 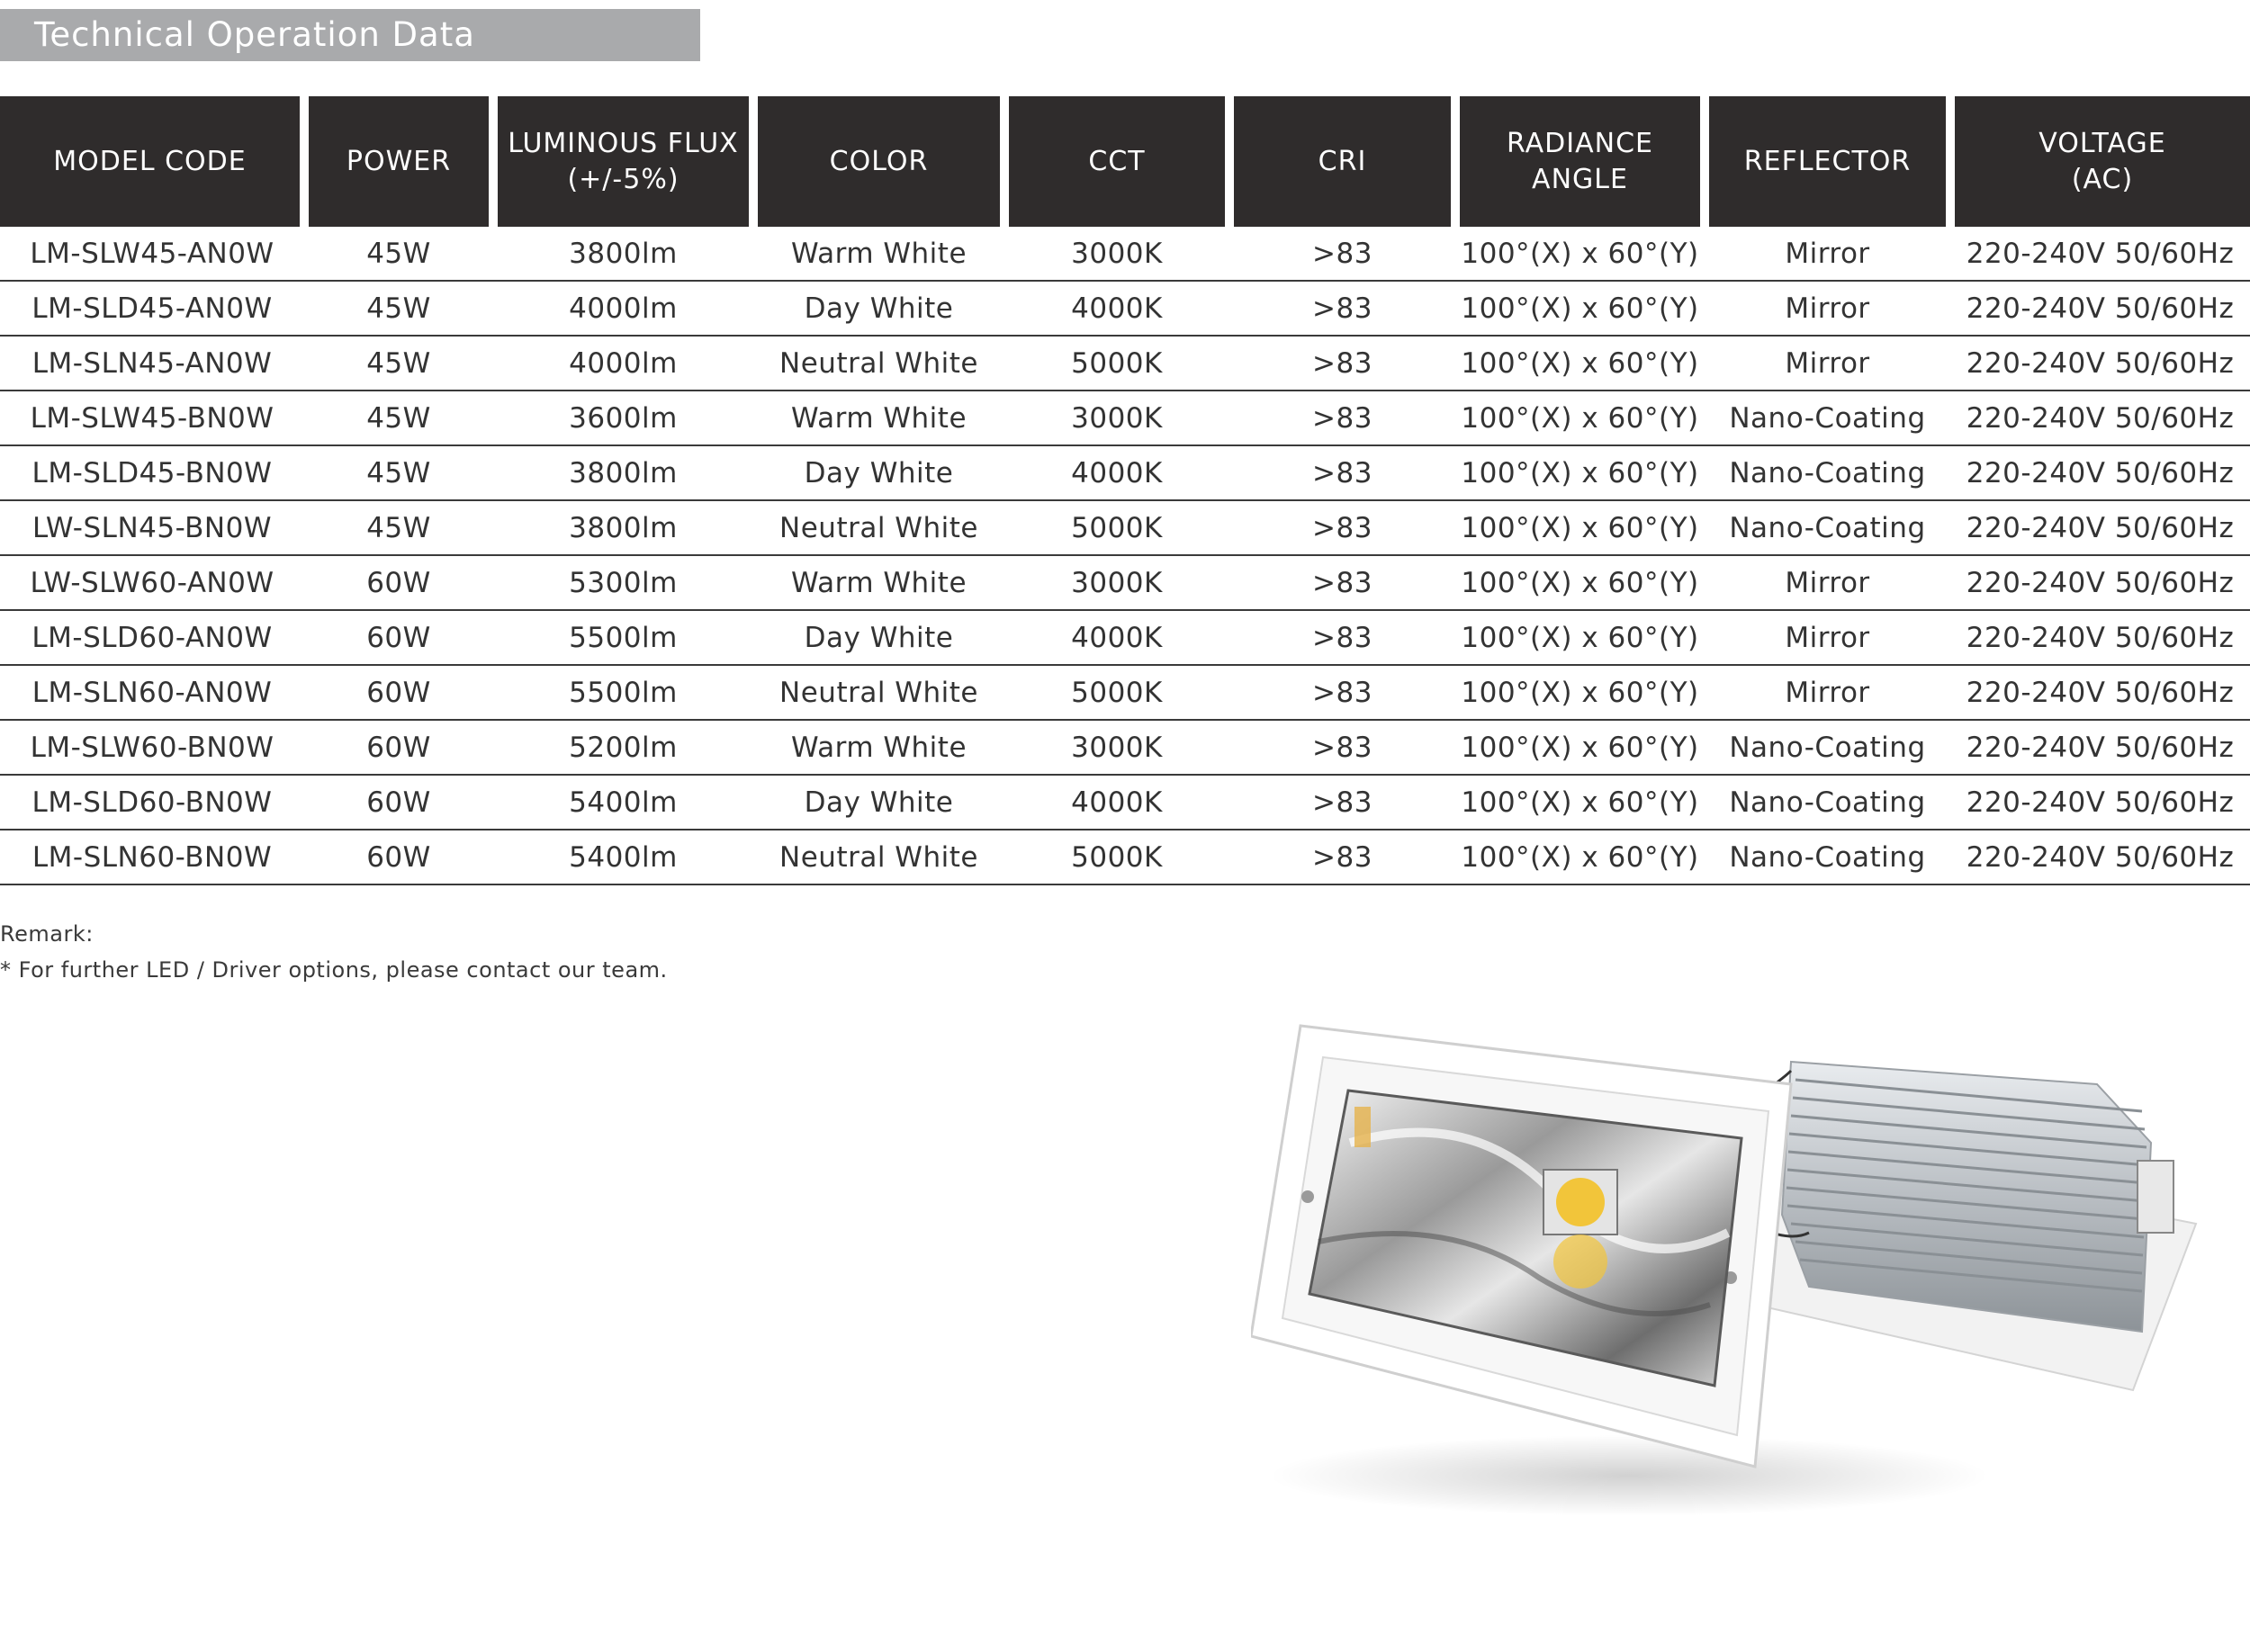 What do you see at coordinates (623, 161) in the screenshot?
I see `column-header-luminous-flux: LUMINOUS FLUX (+/-5%)` at bounding box center [623, 161].